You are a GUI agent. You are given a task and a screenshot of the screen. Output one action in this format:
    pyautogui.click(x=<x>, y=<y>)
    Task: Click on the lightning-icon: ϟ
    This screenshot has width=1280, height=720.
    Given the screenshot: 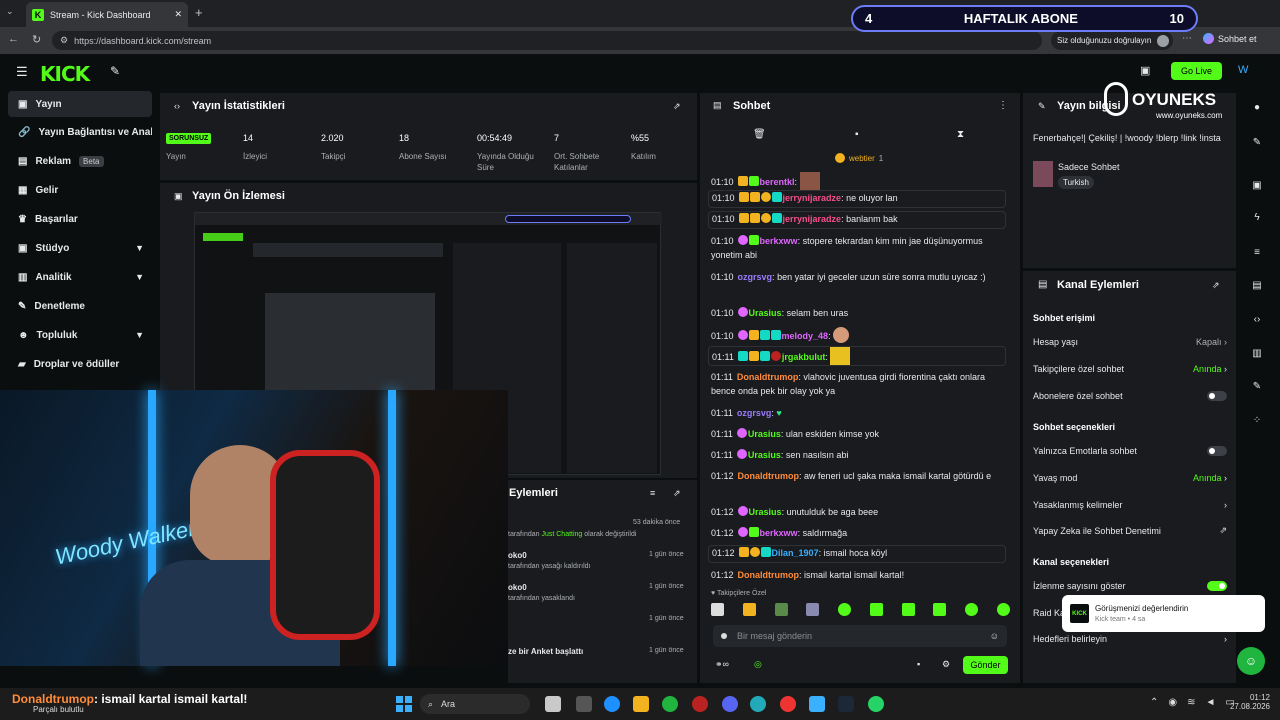 What is the action you would take?
    pyautogui.click(x=1257, y=217)
    